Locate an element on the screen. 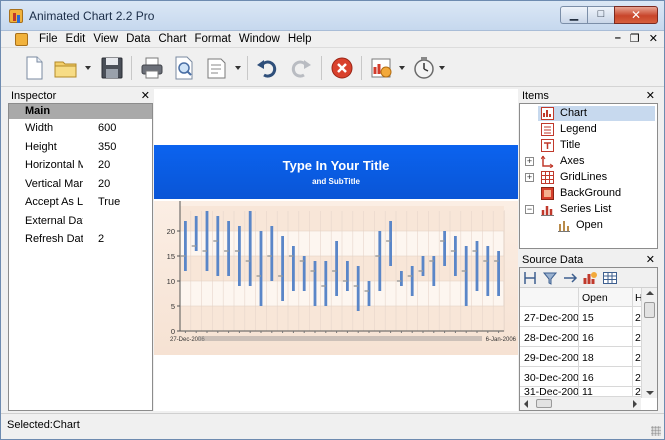 The width and height of the screenshot is (665, 440). menu-window: Window is located at coordinates (259, 39).